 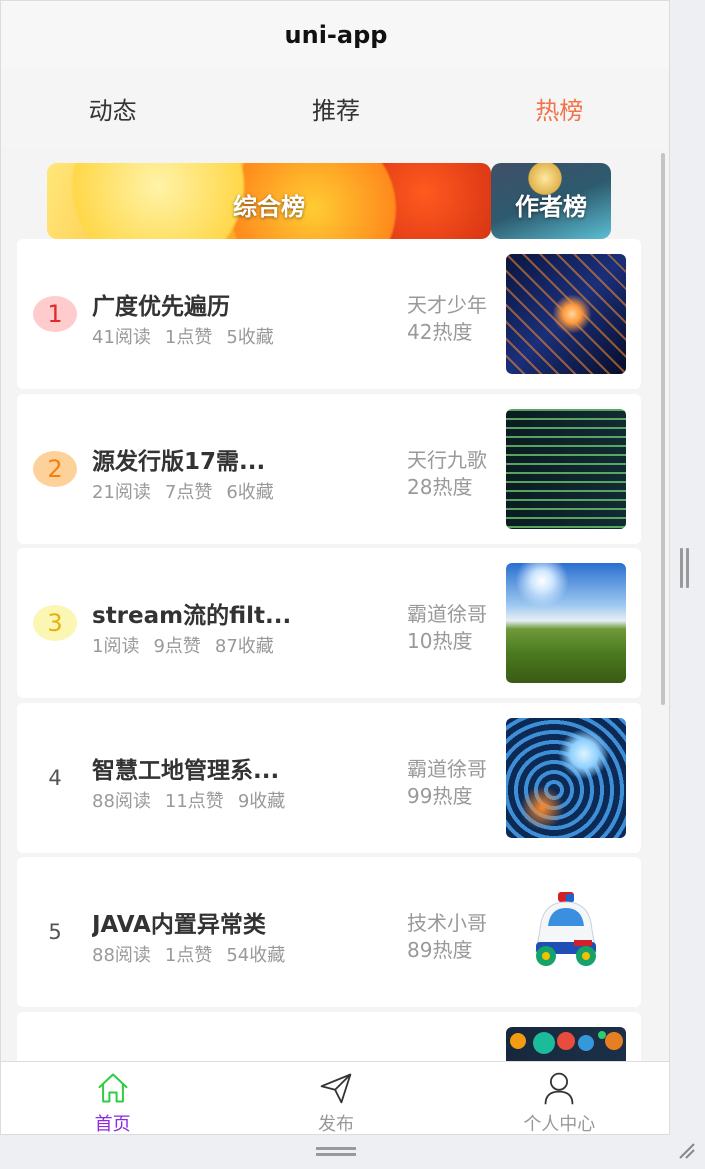 I want to click on fav-count: 9收藏, so click(x=261, y=801).